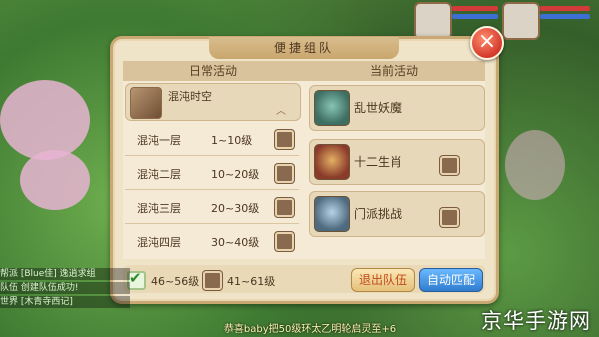  I want to click on system-announcement: 恭喜baby把50级环太乙明轮启灵至+6, so click(310, 329).